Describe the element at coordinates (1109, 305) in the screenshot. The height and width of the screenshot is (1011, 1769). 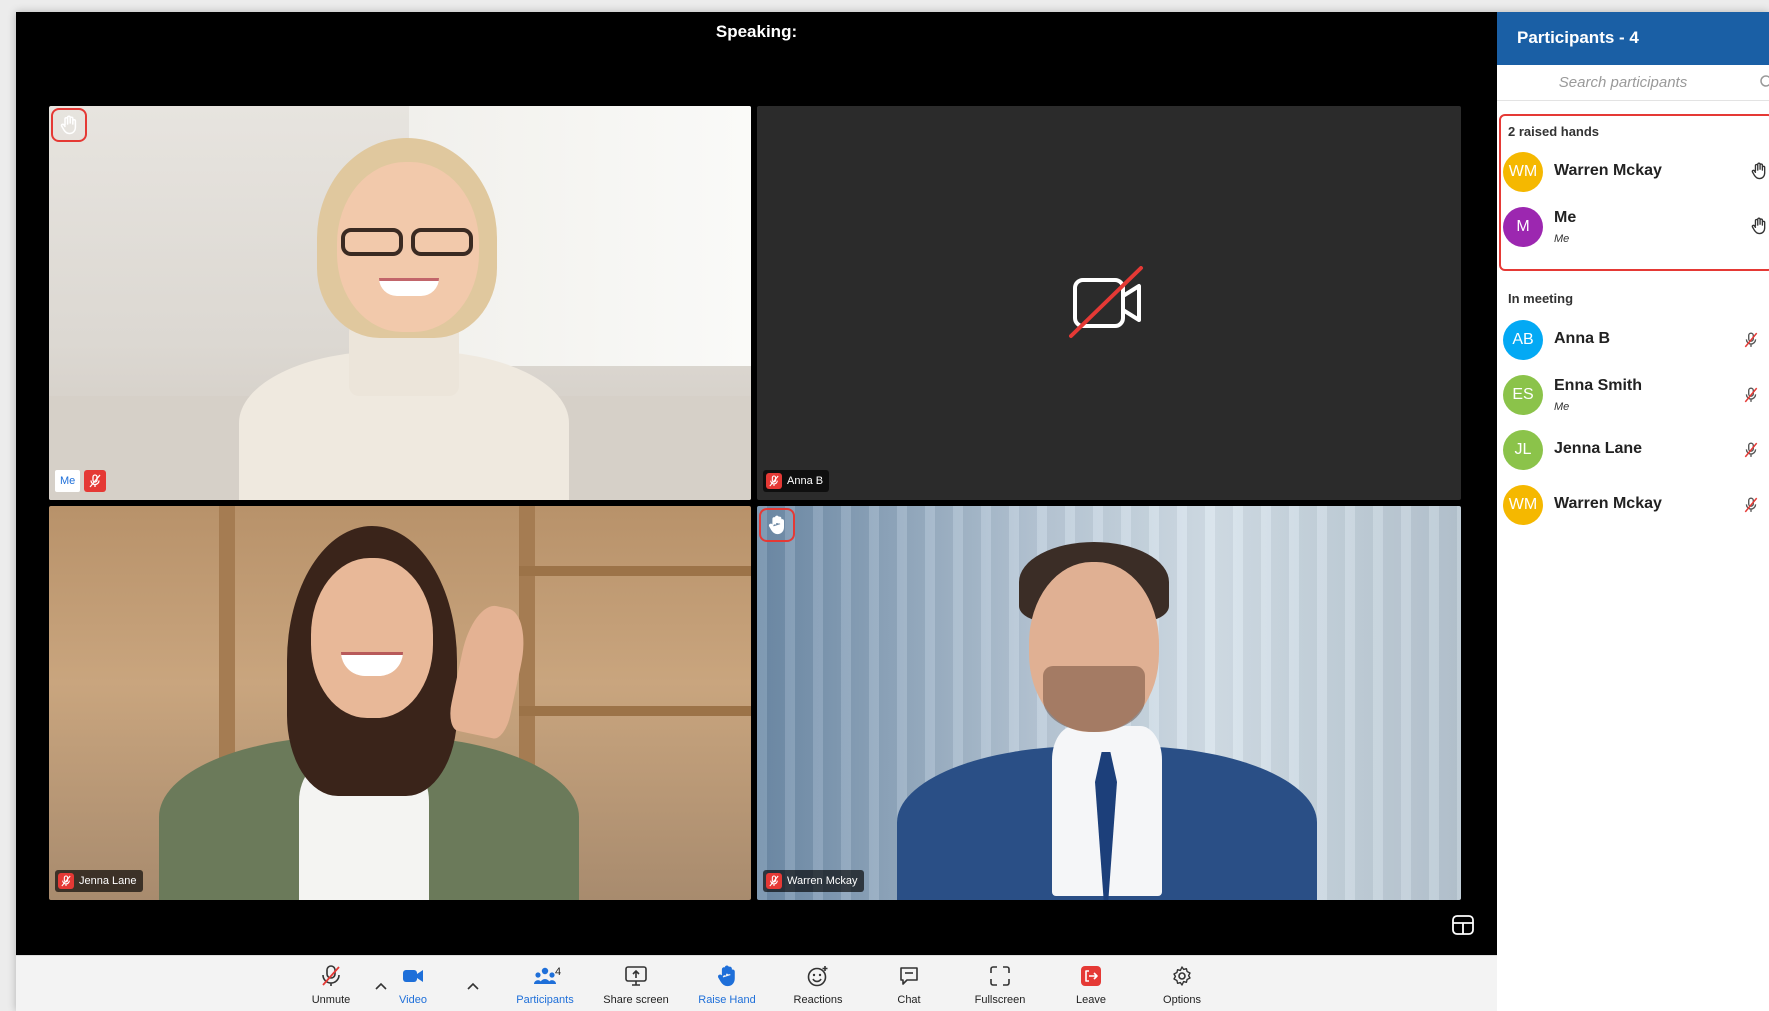
I see `camera-off-icon` at that location.